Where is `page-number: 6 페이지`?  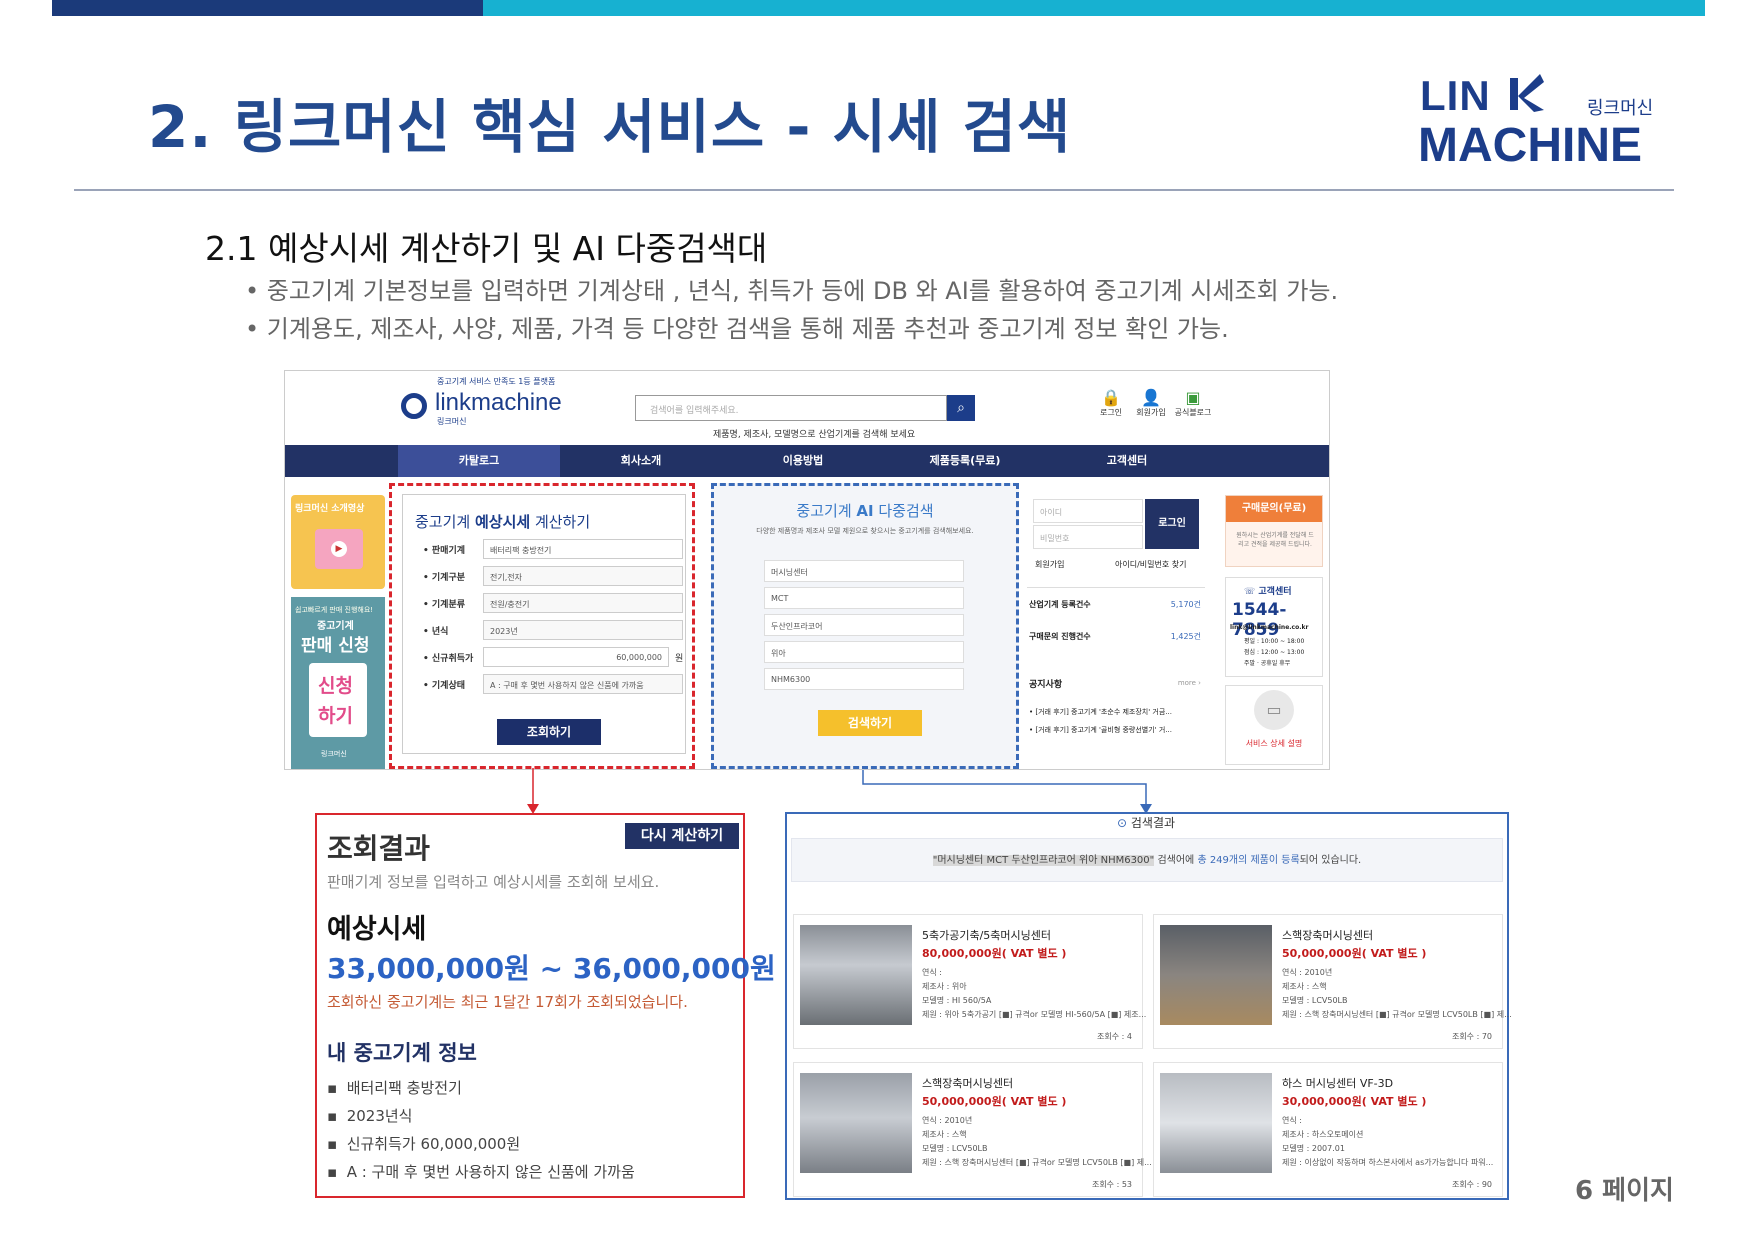
page-number: 6 페이지 is located at coordinates (1624, 1191).